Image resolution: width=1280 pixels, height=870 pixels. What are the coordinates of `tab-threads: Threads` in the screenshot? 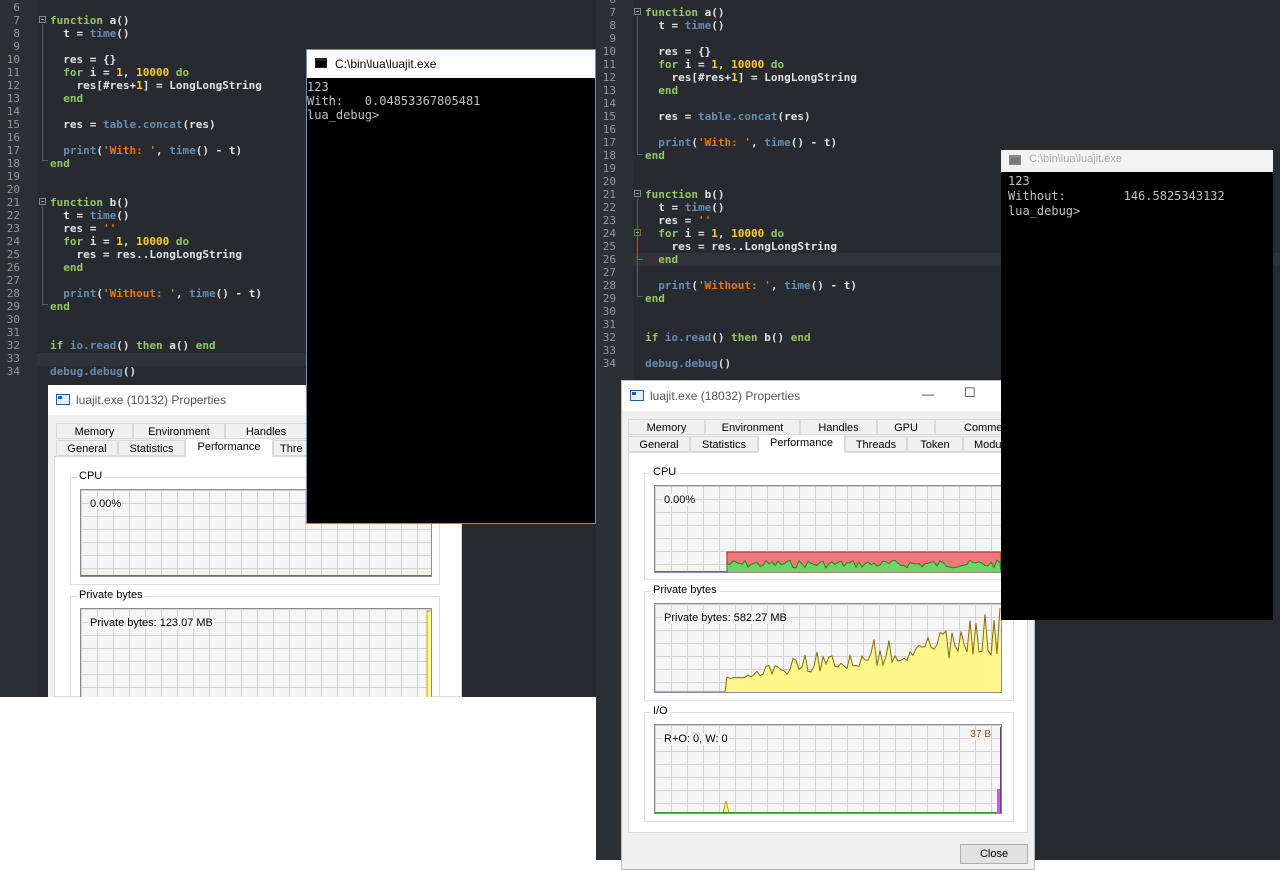 It's located at (876, 444).